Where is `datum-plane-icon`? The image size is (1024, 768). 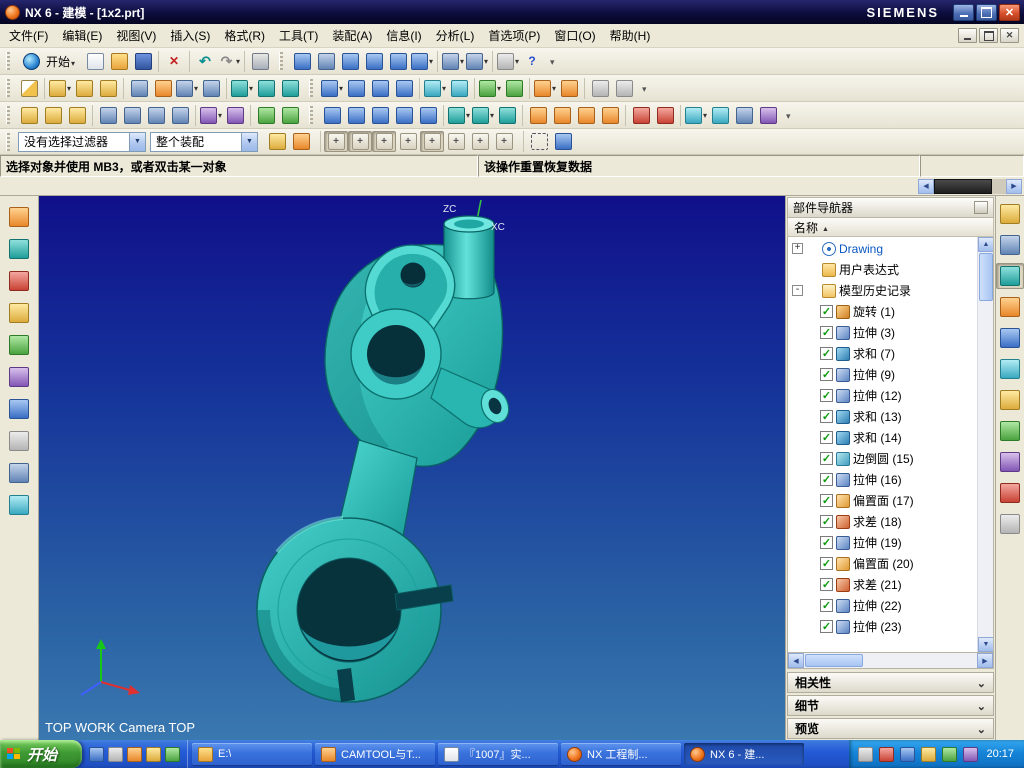 datum-plane-icon is located at coordinates (60, 88).